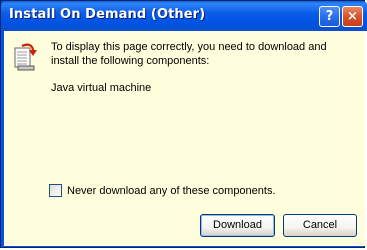 This screenshot has width=367, height=250. What do you see at coordinates (25, 57) in the screenshot?
I see `install-document-icon` at bounding box center [25, 57].